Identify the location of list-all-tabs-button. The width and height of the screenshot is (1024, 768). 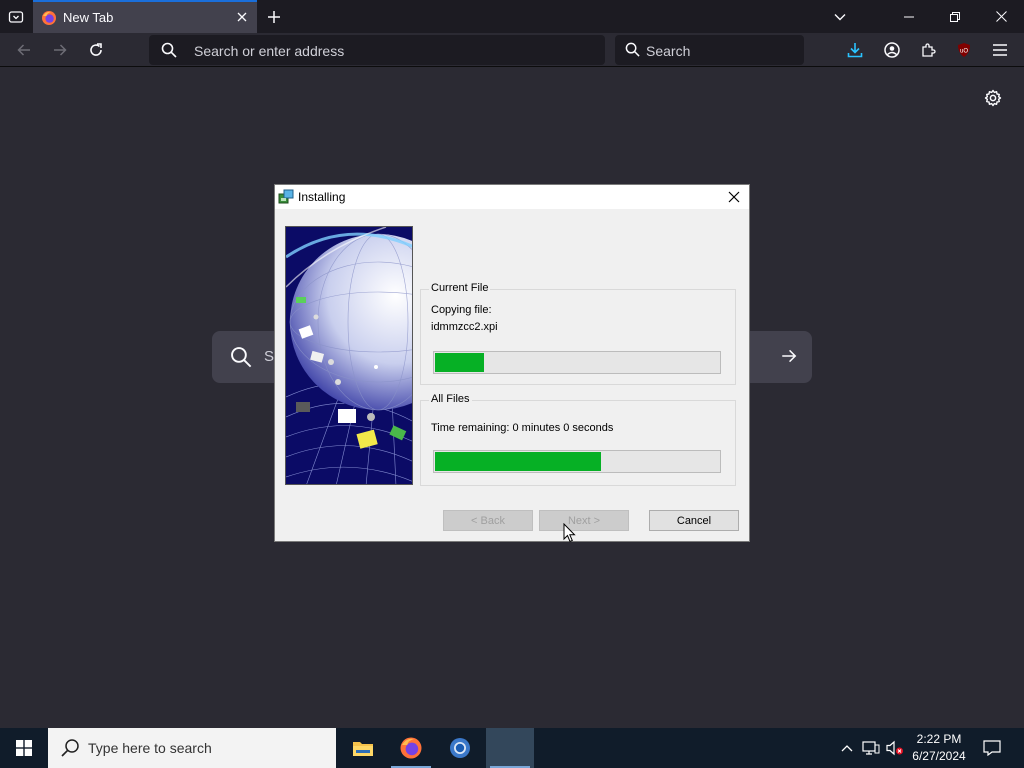
(840, 17).